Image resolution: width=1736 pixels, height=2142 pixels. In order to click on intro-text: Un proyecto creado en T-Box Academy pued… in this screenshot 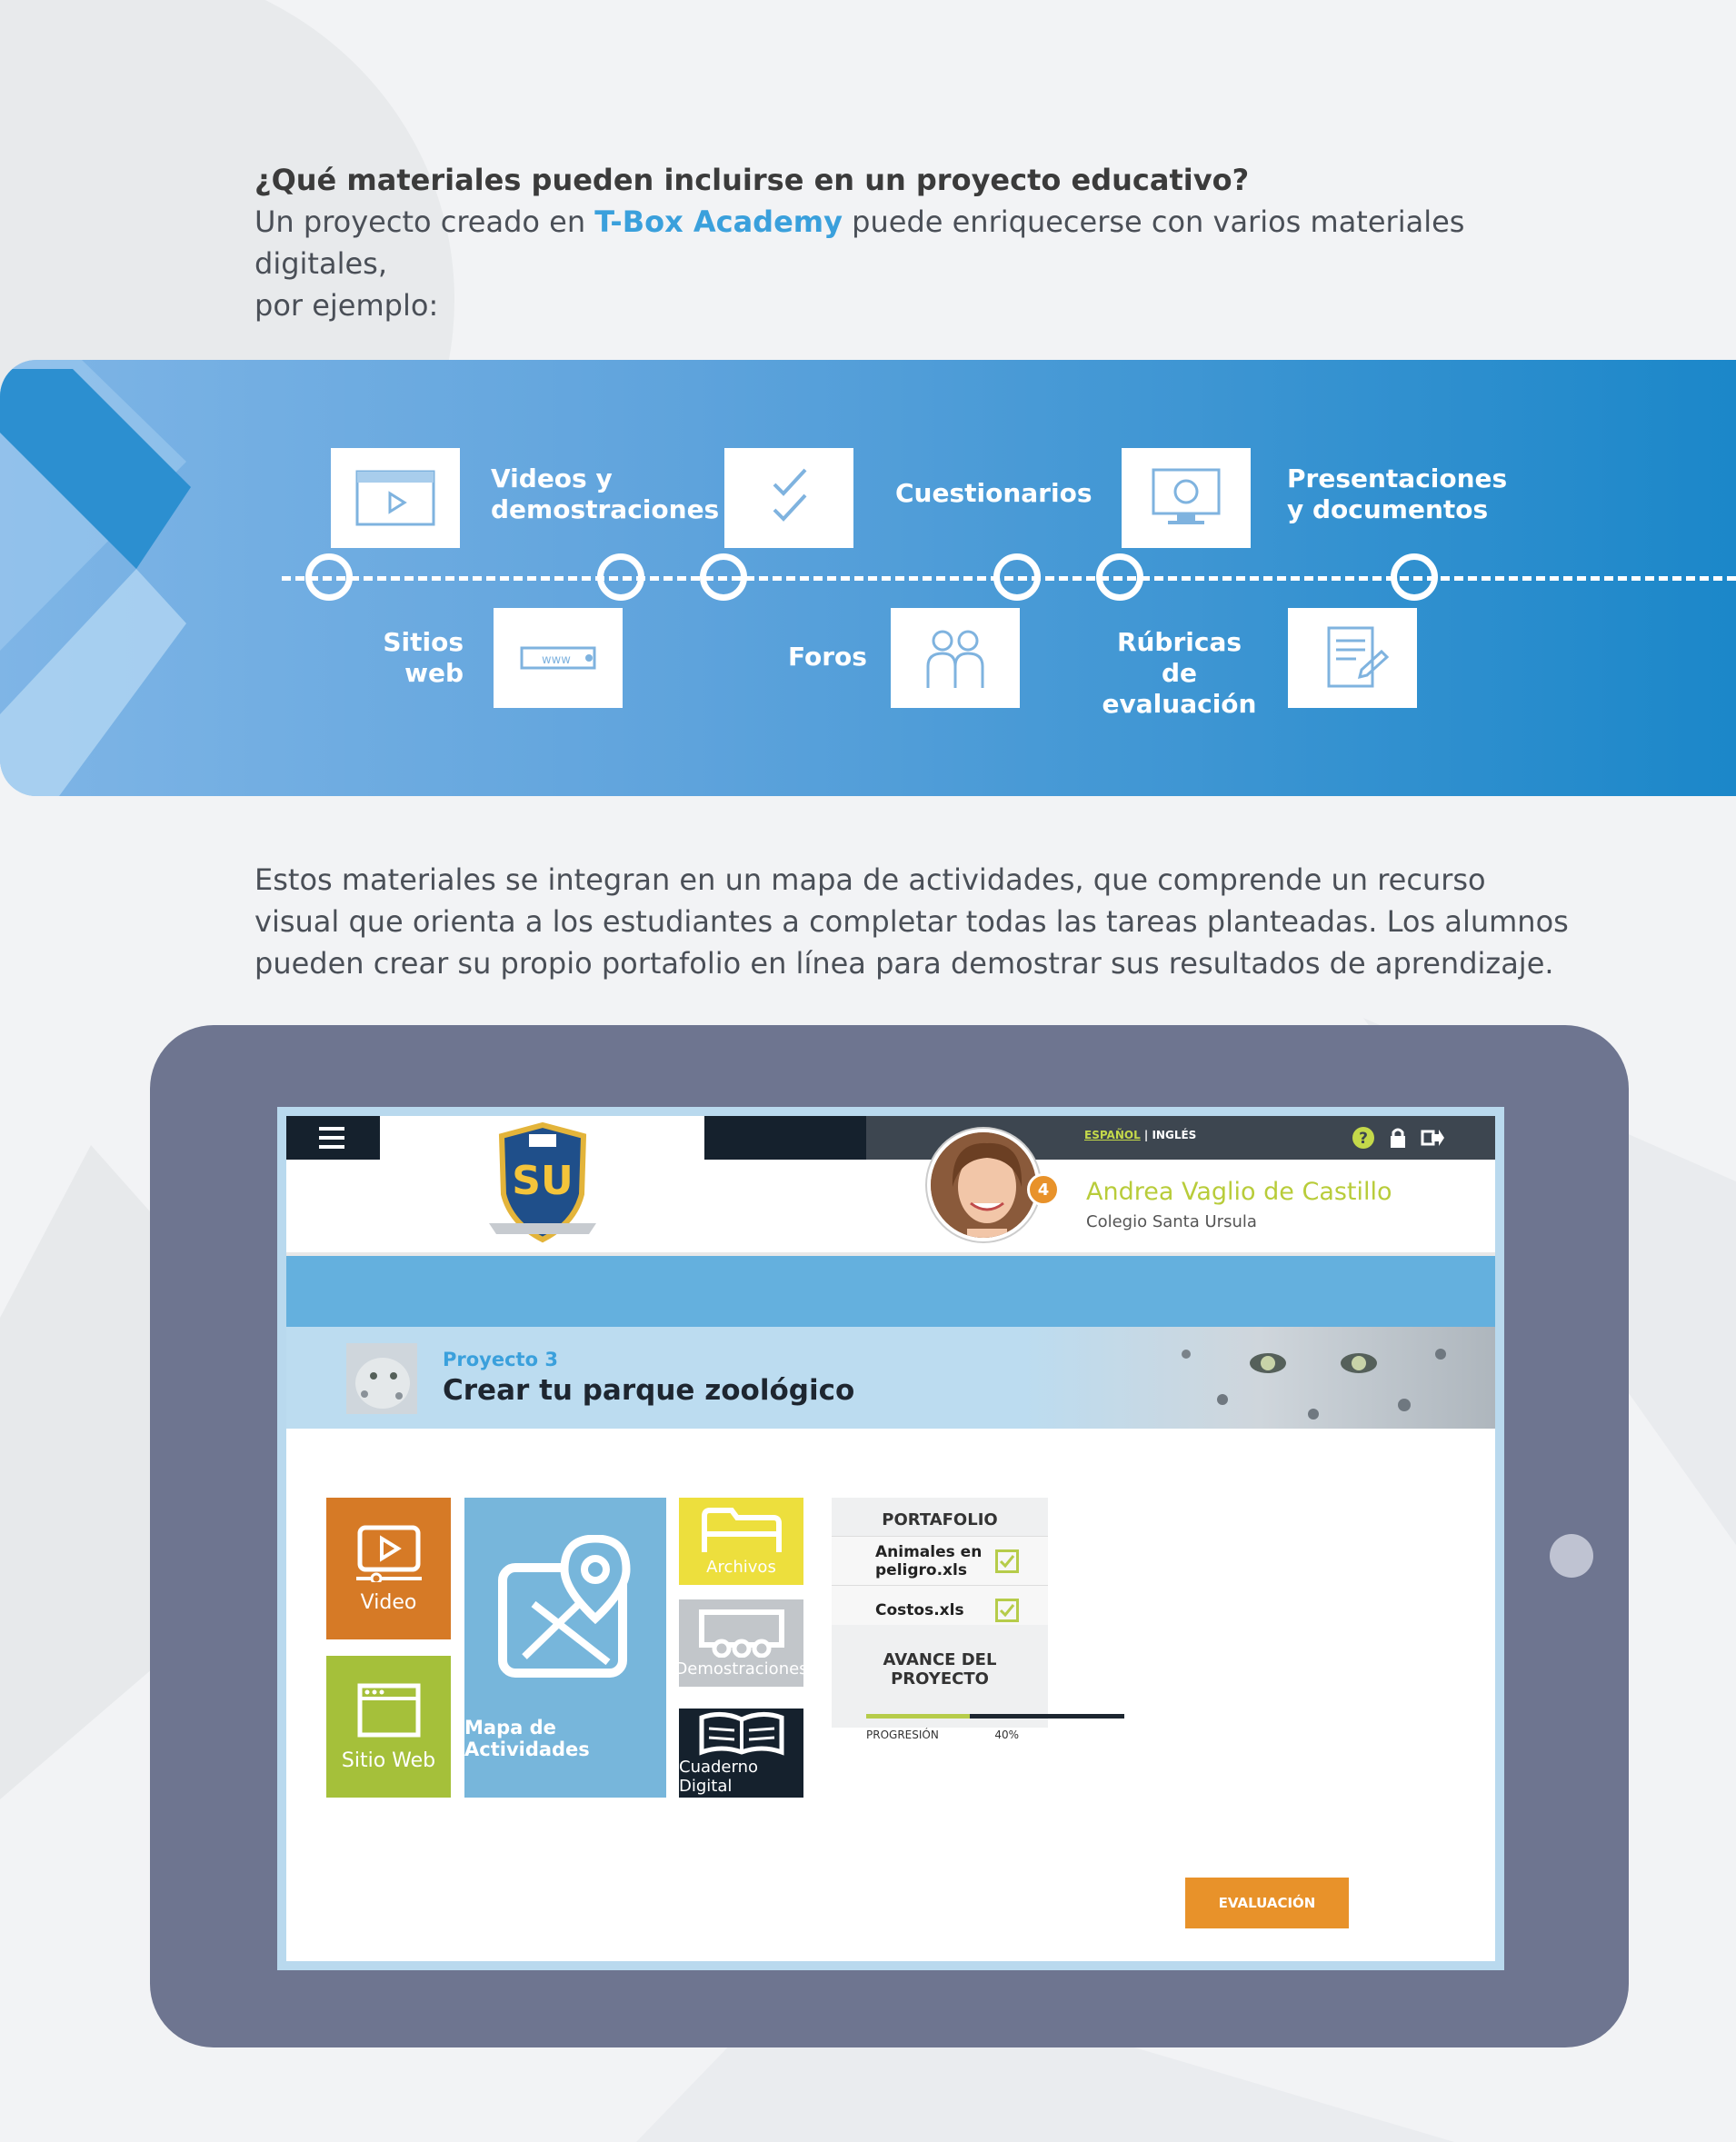, I will do `click(859, 263)`.